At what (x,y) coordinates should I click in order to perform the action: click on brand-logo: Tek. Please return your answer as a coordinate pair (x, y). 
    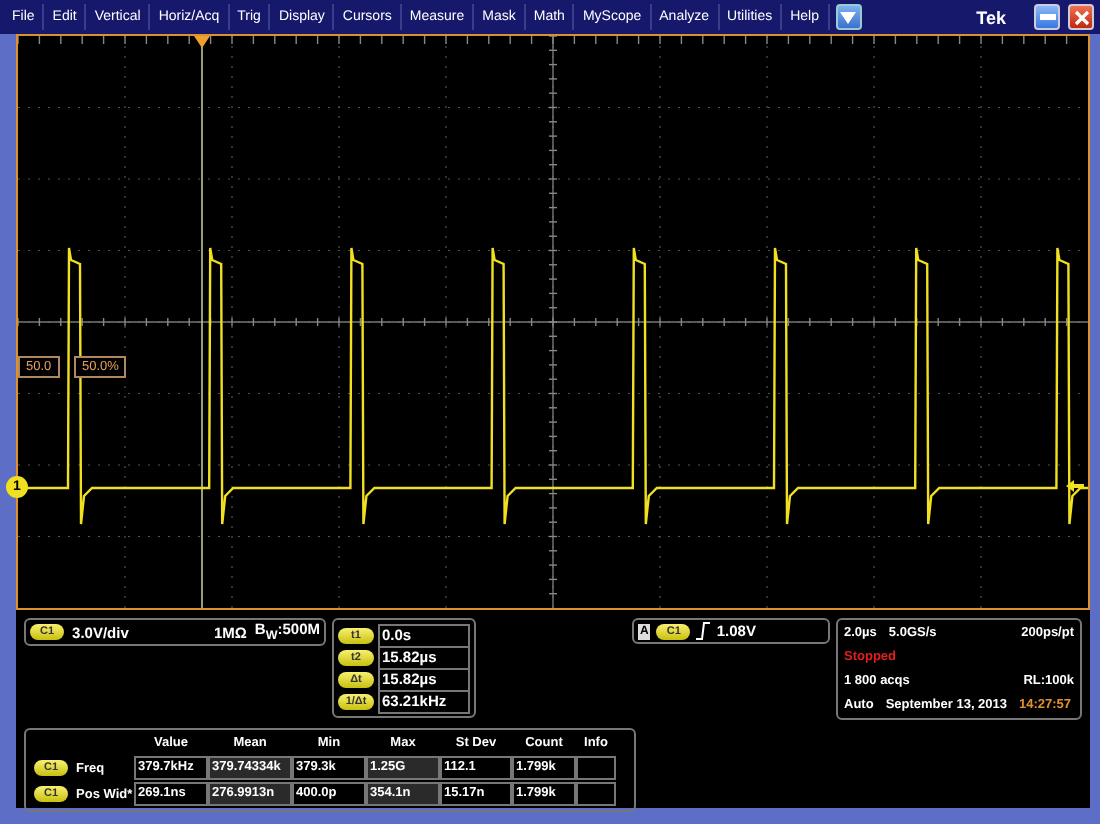
    Looking at the image, I should click on (991, 17).